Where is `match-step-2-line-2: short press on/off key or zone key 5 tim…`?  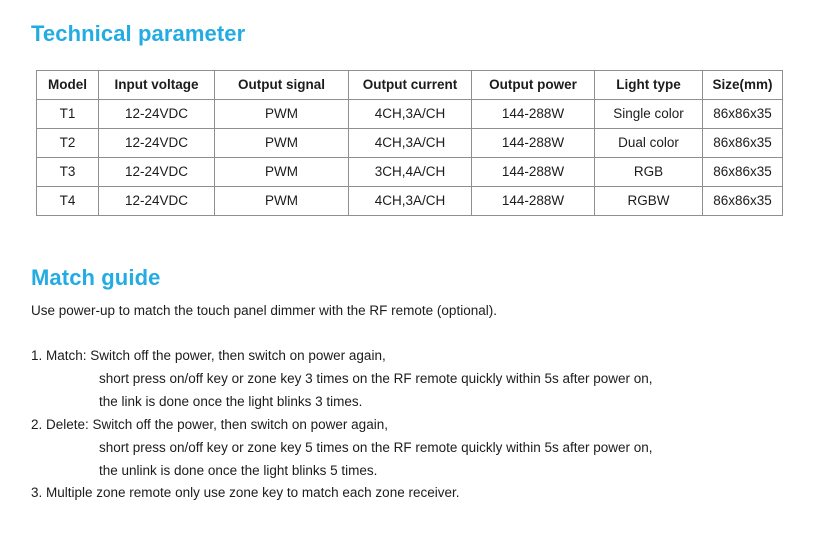 match-step-2-line-2: short press on/off key or zone key 5 tim… is located at coordinates (376, 447).